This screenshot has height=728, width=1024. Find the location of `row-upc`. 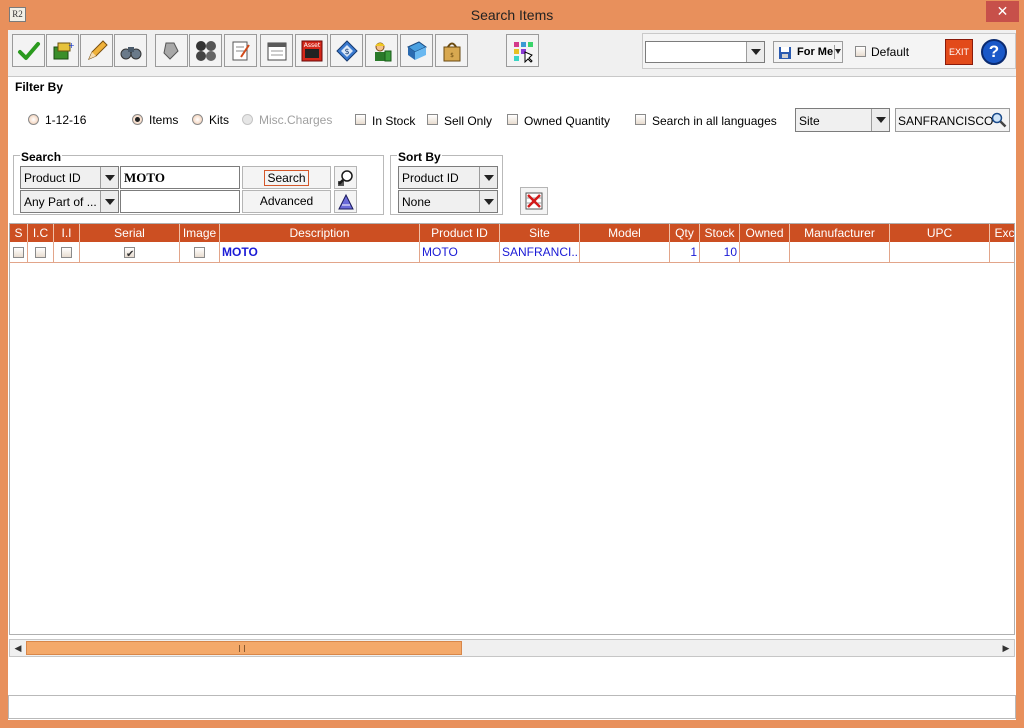

row-upc is located at coordinates (940, 252).